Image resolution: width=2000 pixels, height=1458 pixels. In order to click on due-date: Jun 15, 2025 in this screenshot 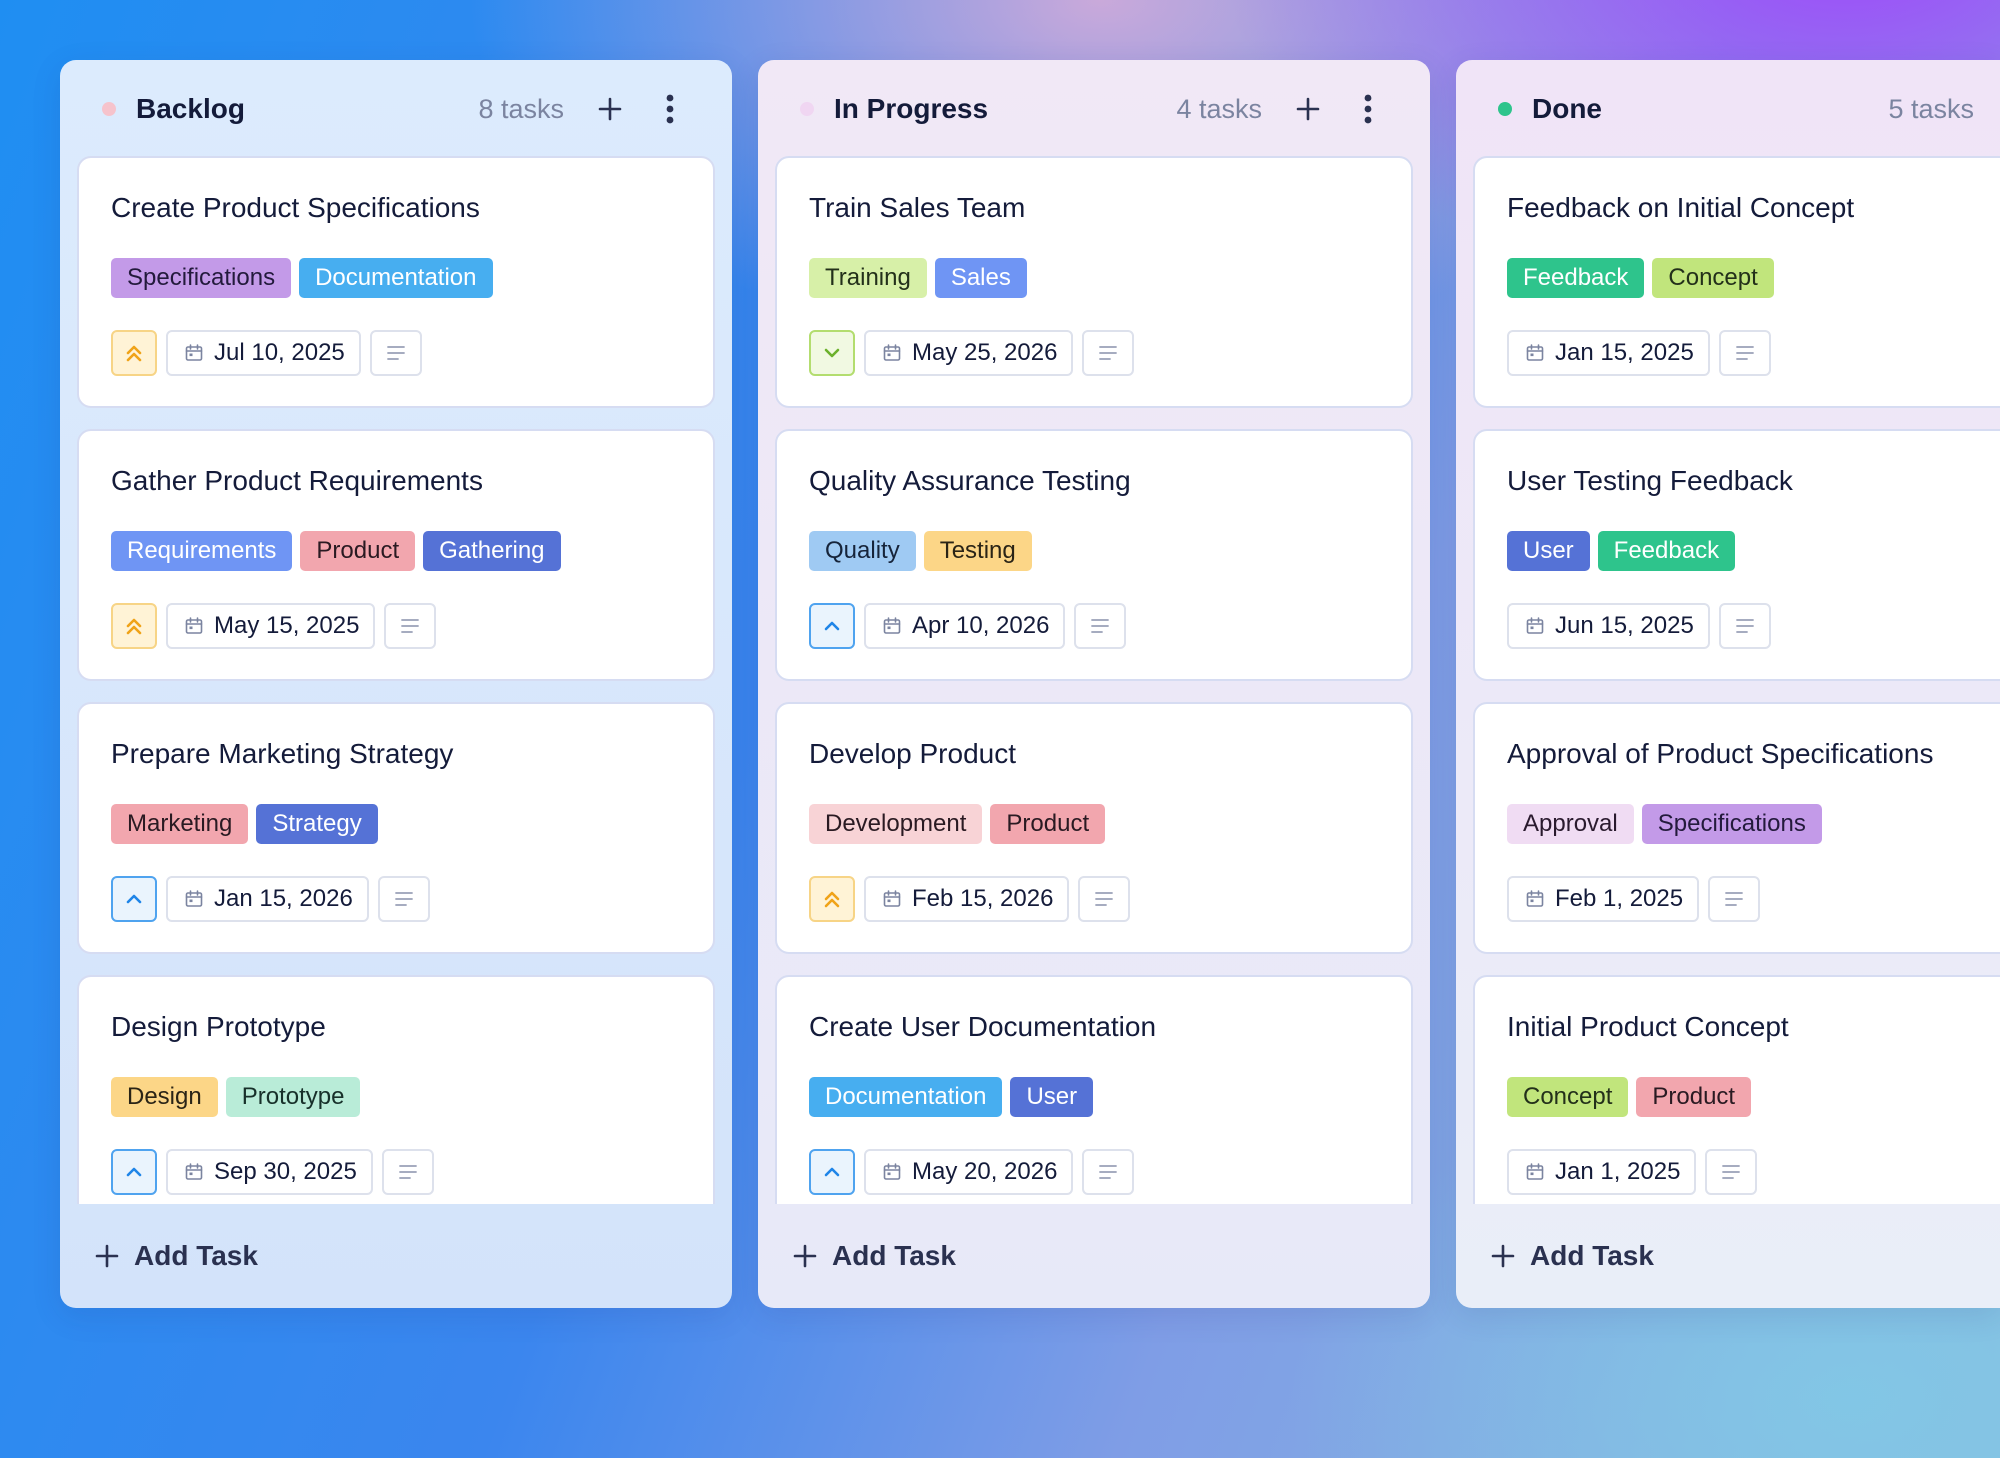, I will do `click(1608, 626)`.